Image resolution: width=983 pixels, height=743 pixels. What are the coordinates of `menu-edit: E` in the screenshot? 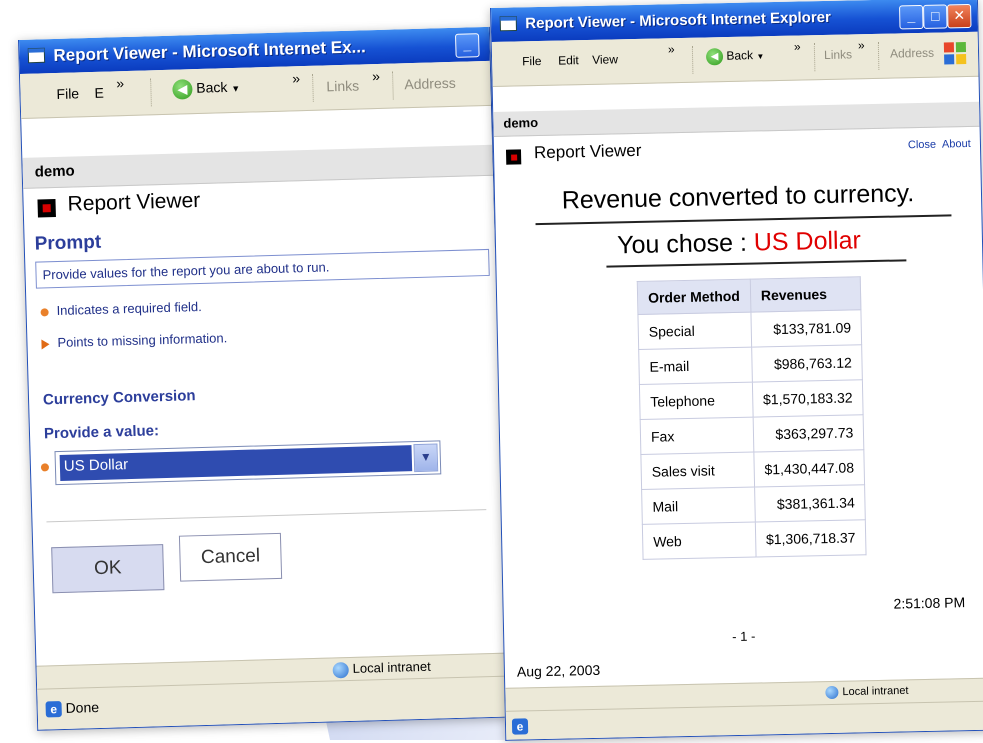 It's located at (99, 93).